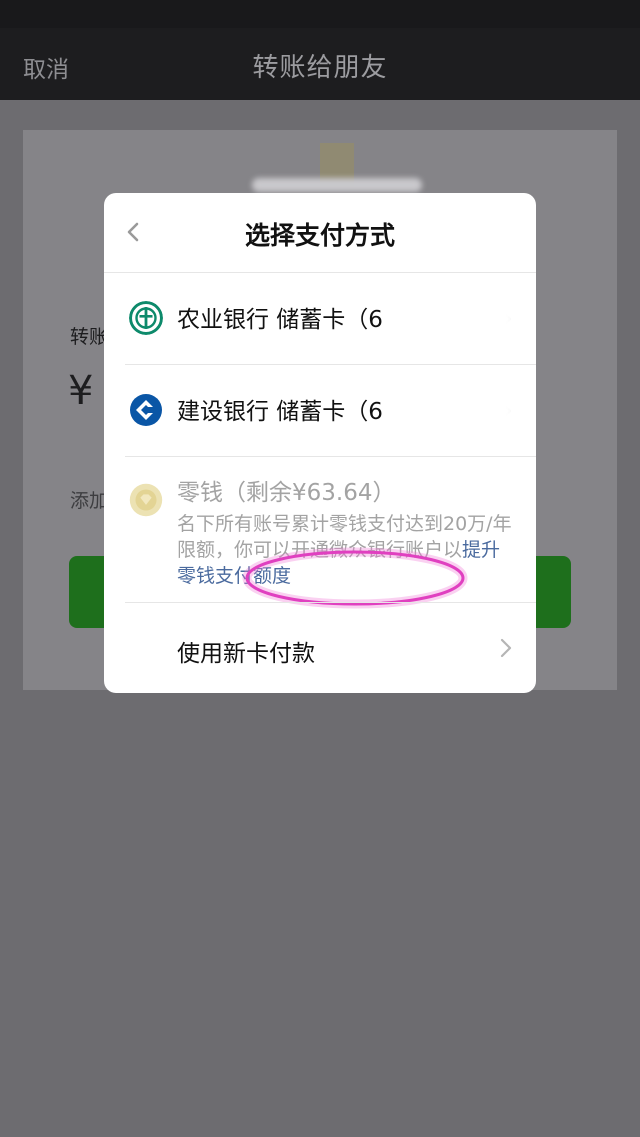 The height and width of the screenshot is (1137, 640). Describe the element at coordinates (320, 68) in the screenshot. I see `page-title: 转账给朋友` at that location.